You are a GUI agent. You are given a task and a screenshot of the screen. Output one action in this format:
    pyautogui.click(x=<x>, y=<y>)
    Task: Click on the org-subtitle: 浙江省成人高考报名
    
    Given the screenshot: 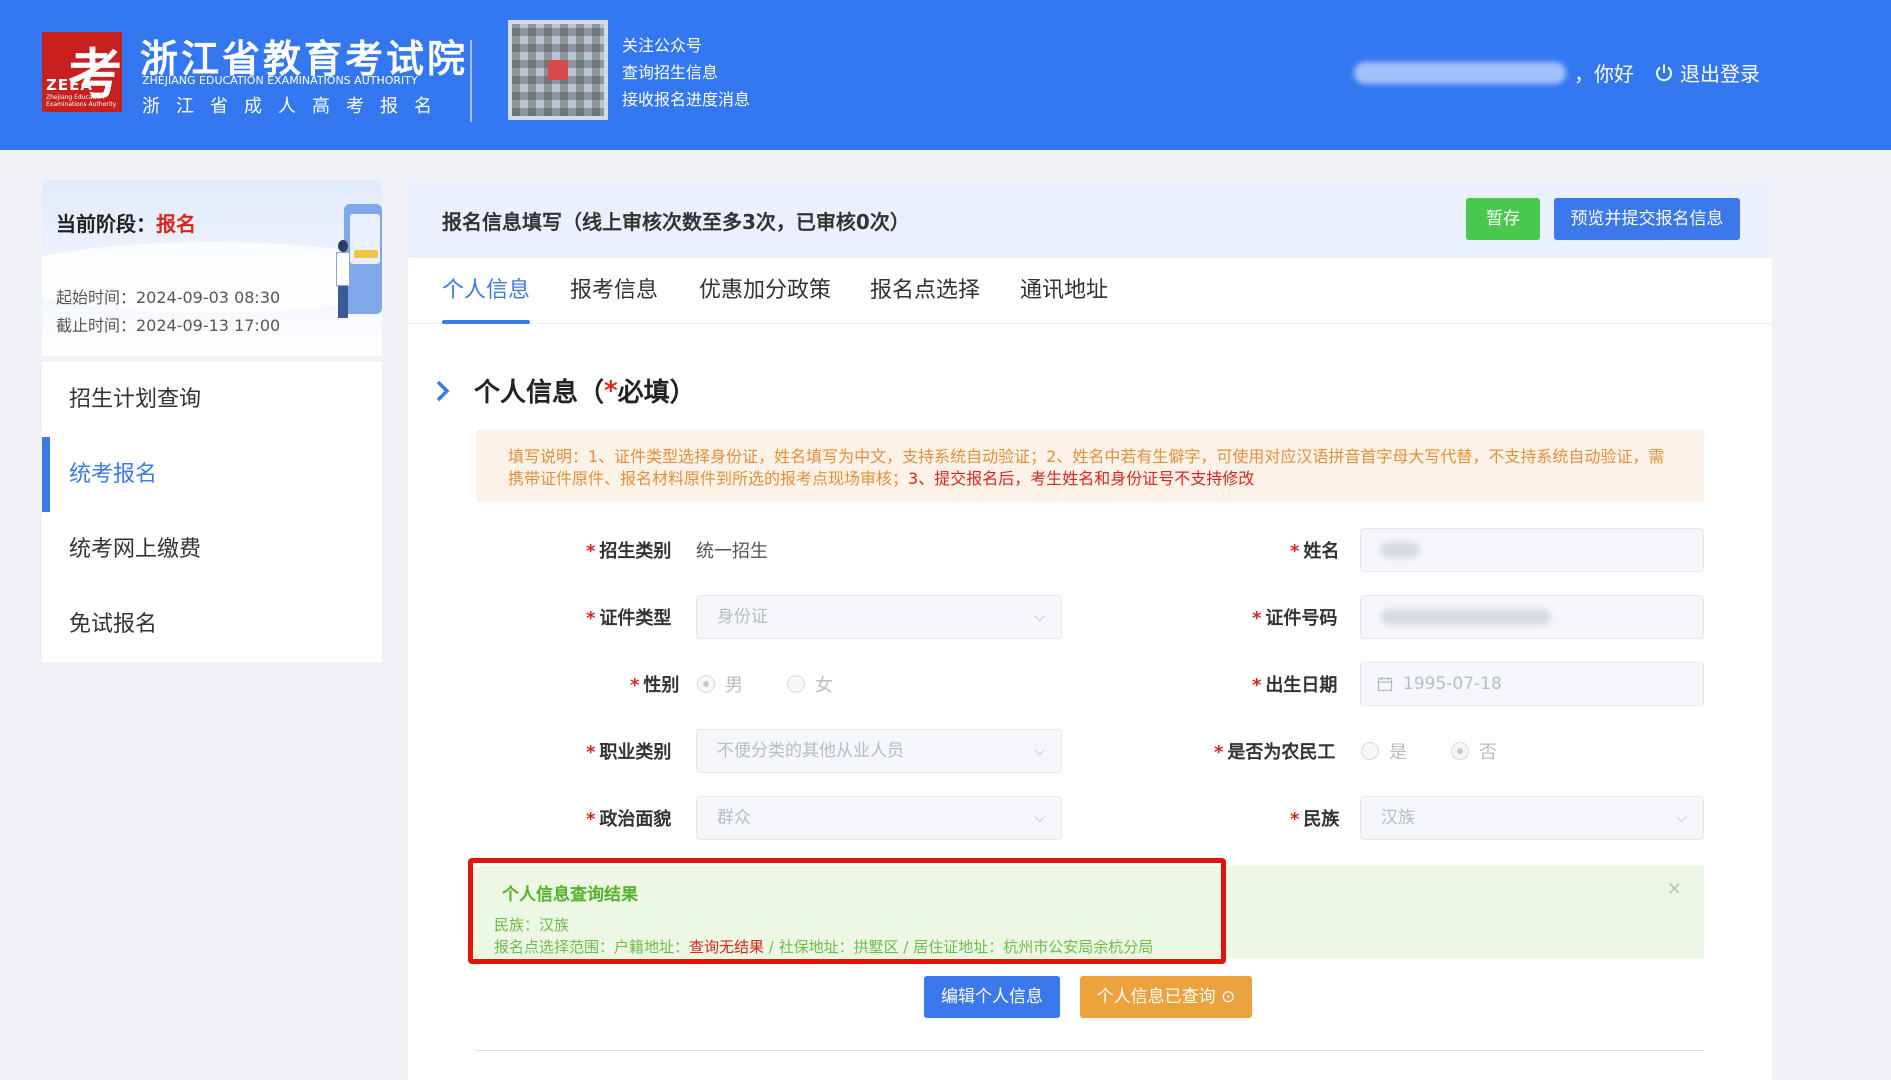 What is the action you would take?
    pyautogui.click(x=295, y=106)
    